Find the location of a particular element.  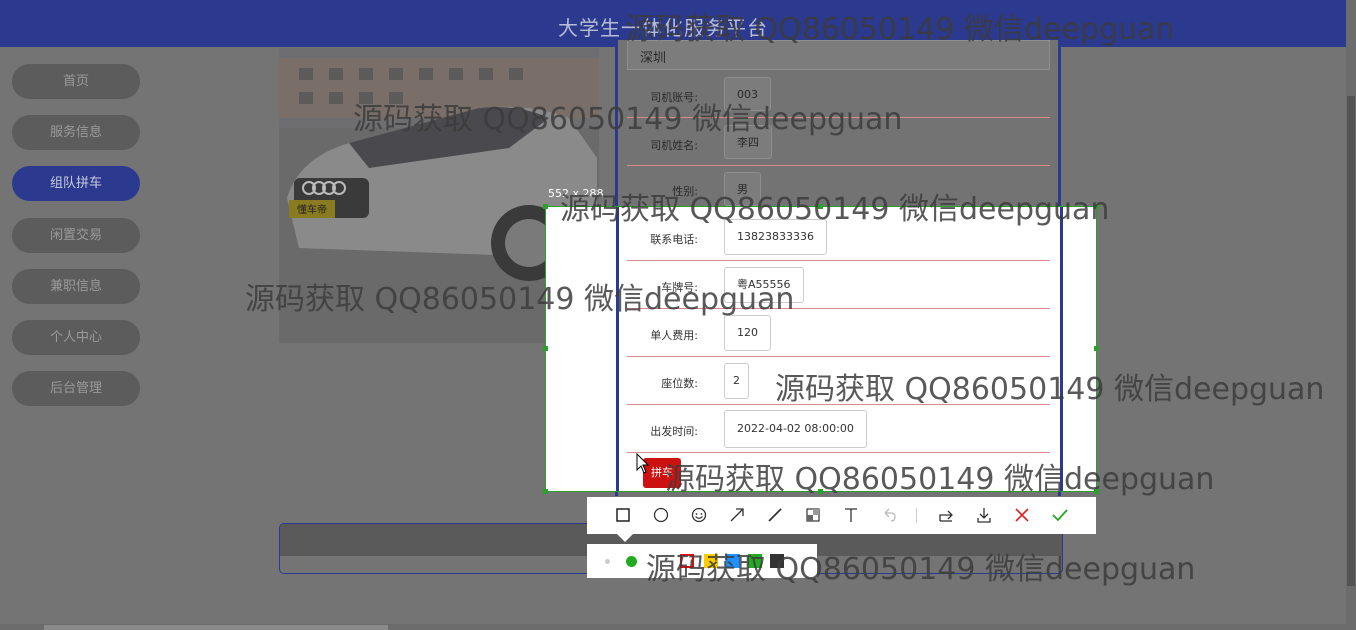

text-icon is located at coordinates (851, 515).